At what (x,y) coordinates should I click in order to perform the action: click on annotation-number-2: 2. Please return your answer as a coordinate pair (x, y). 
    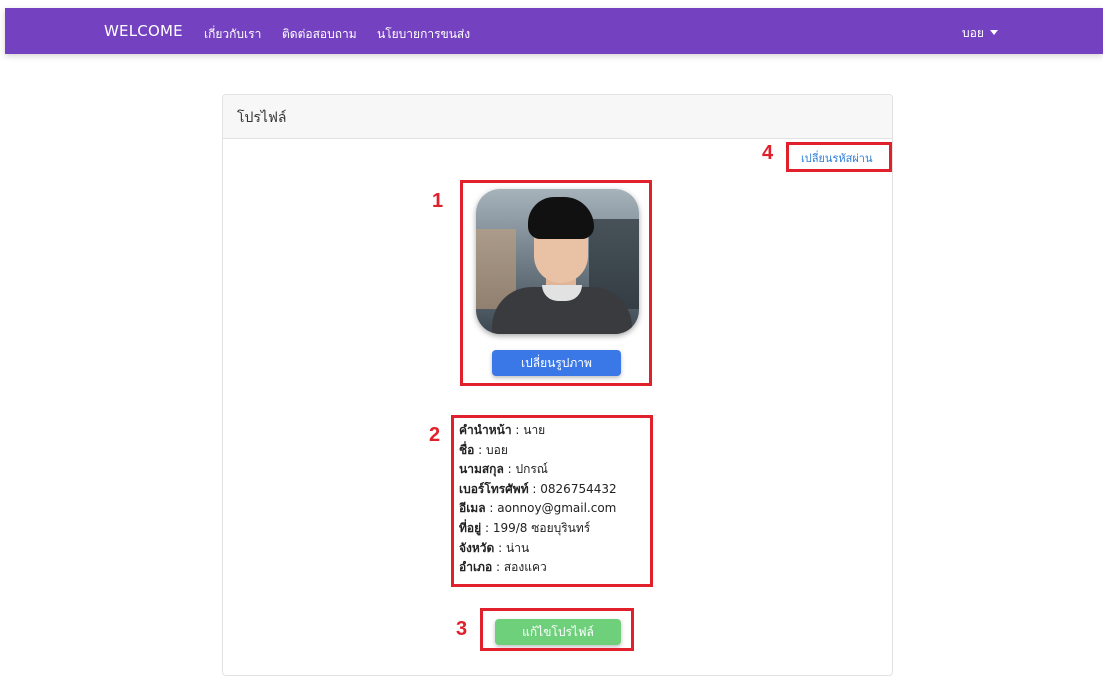
    Looking at the image, I should click on (435, 435).